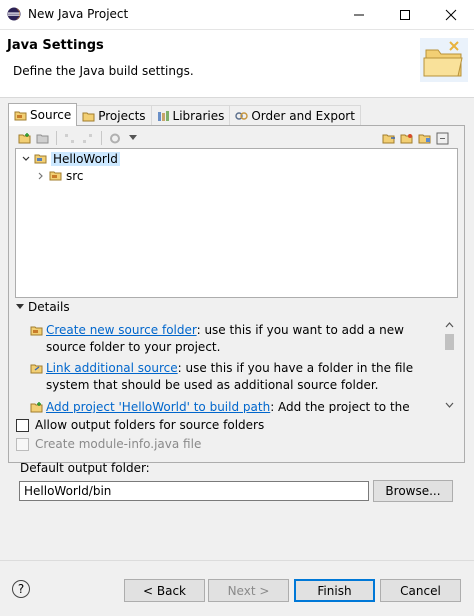 This screenshot has width=474, height=616. I want to click on tab-projects: Projects, so click(114, 115).